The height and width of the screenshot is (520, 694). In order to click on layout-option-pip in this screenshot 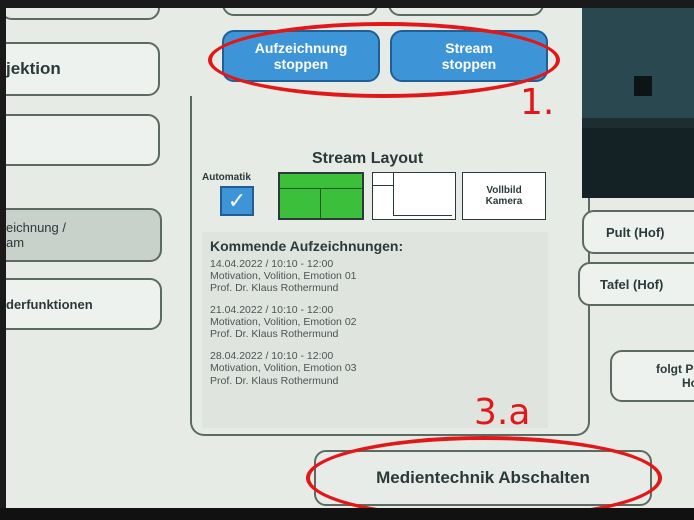, I will do `click(414, 196)`.